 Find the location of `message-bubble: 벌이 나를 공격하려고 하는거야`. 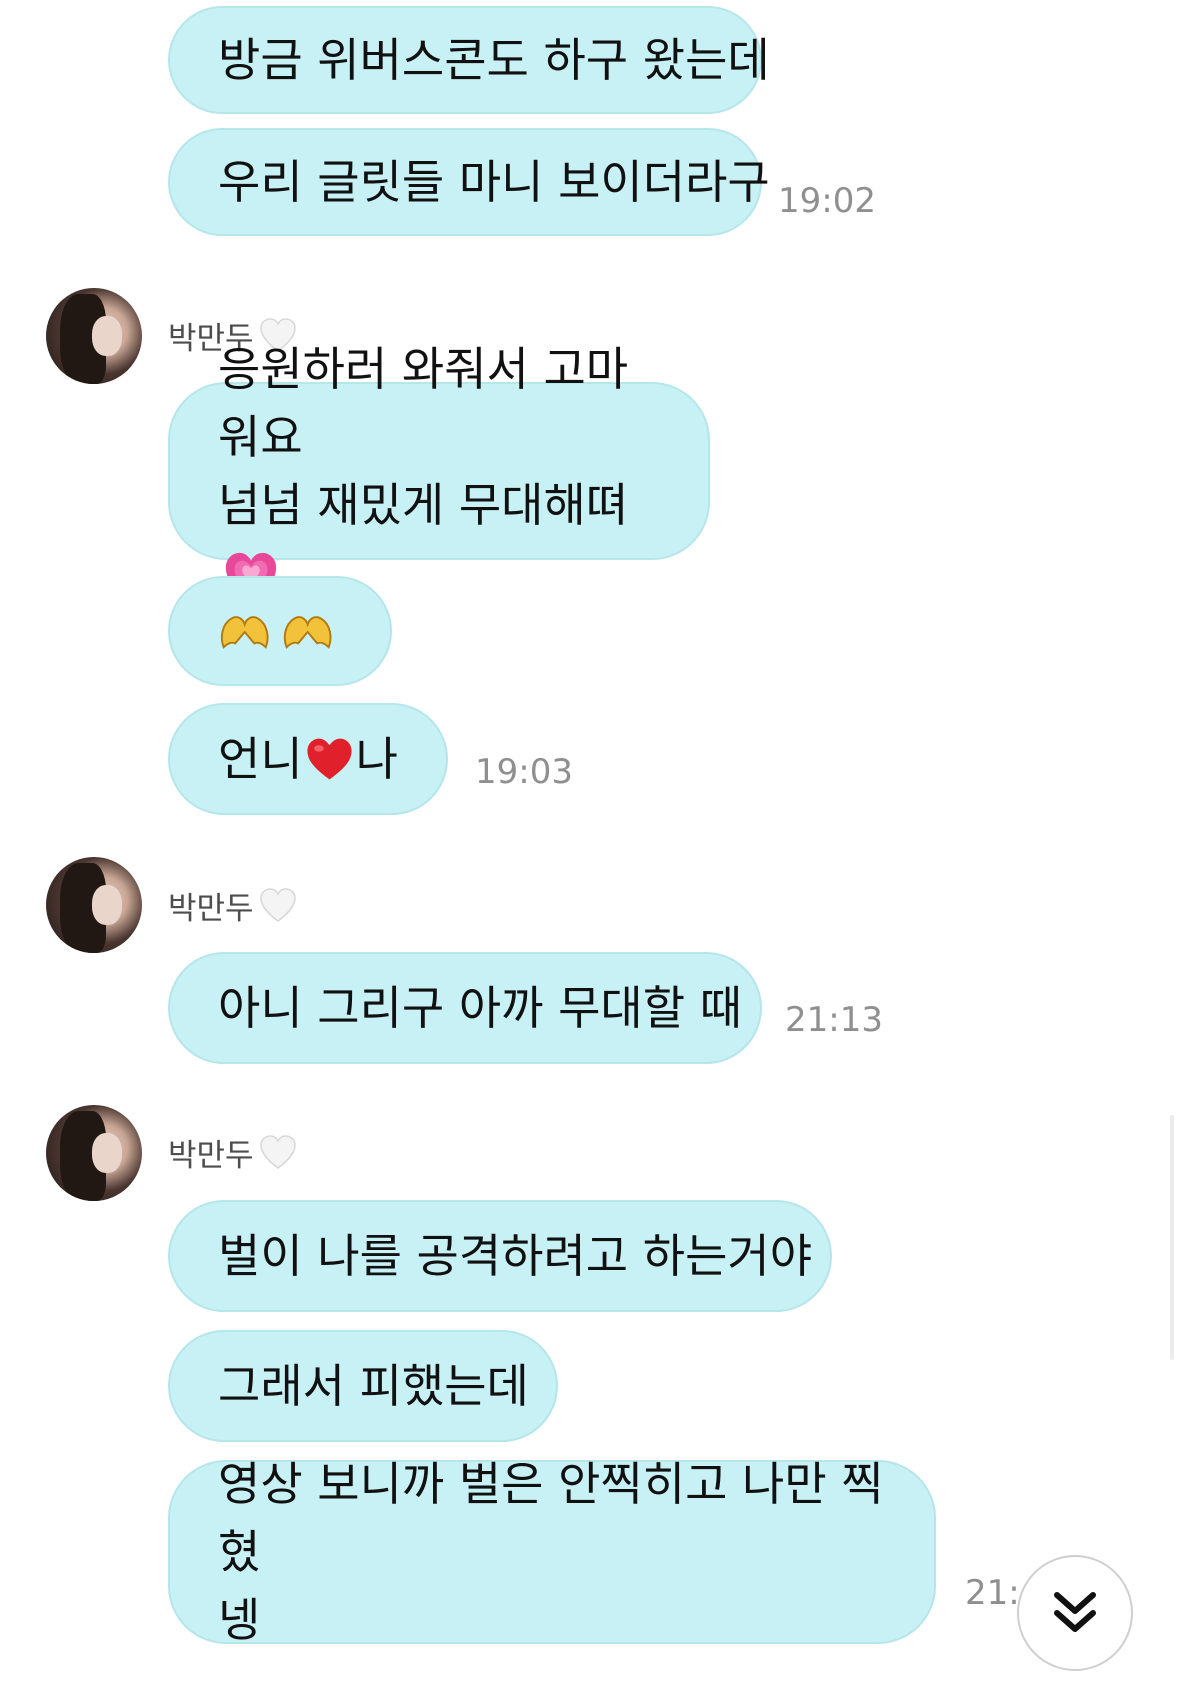

message-bubble: 벌이 나를 공격하려고 하는거야 is located at coordinates (500, 1256).